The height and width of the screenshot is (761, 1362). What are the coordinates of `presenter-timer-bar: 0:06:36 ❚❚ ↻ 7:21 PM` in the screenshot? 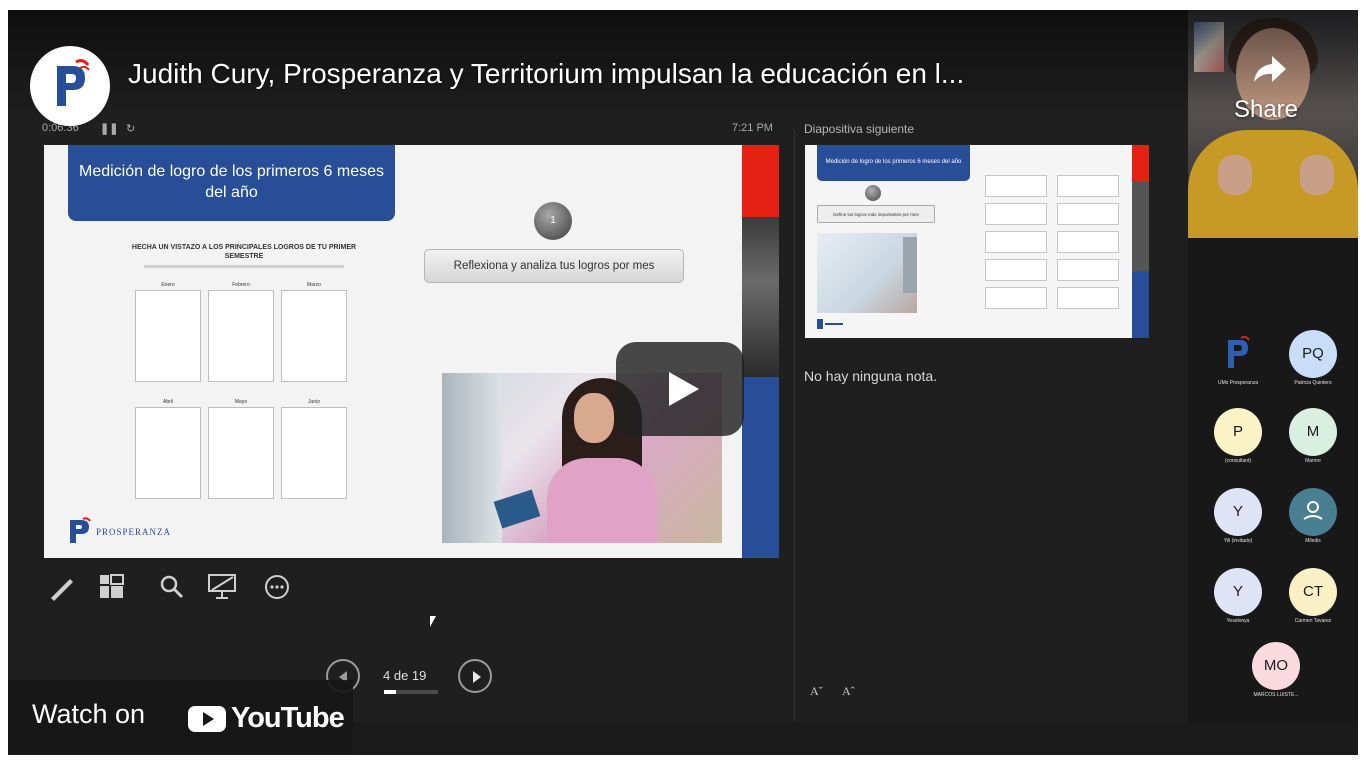 It's located at (412, 130).